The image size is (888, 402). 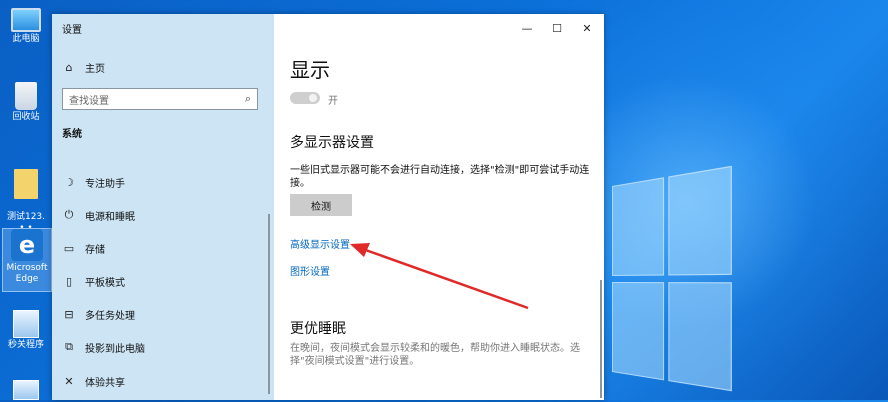 What do you see at coordinates (83, 248) in the screenshot?
I see `sidebar-item-storage: ▭ 存储` at bounding box center [83, 248].